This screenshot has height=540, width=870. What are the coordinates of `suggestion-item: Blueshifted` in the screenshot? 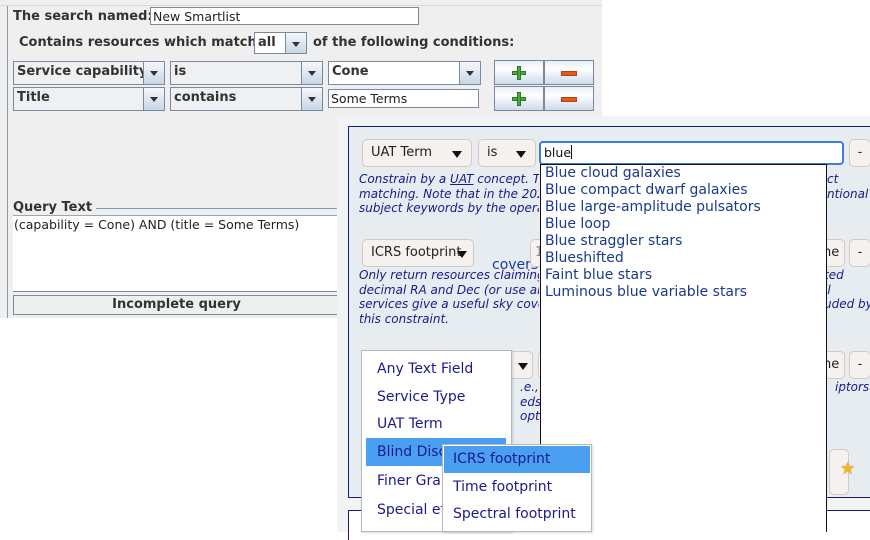 It's located at (683, 258).